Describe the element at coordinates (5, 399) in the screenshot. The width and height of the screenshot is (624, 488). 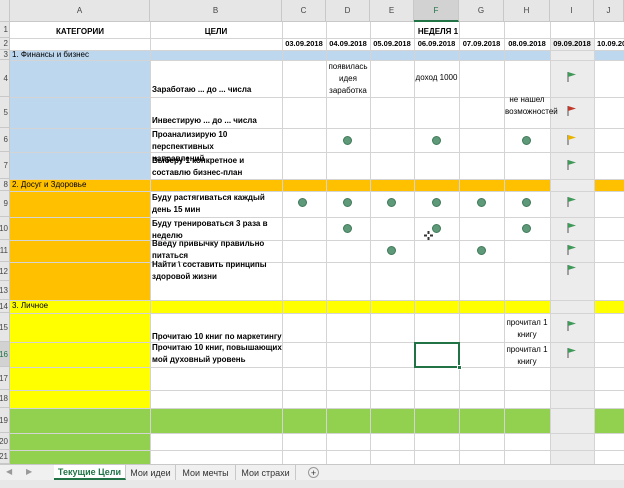
I see `row-header: 18` at that location.